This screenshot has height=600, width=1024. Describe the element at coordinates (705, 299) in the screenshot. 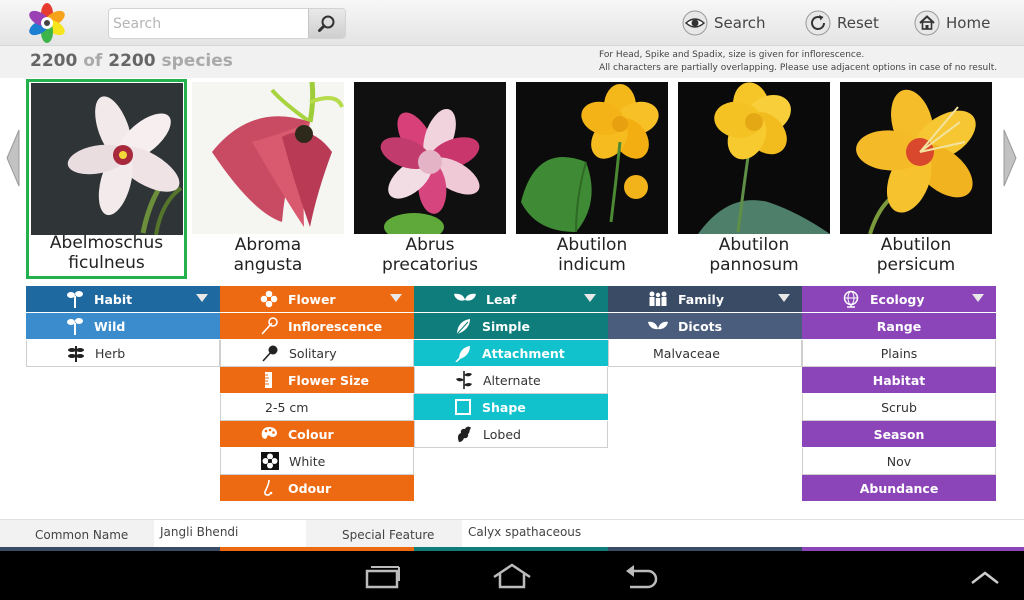

I see `column-header-family: Family` at that location.